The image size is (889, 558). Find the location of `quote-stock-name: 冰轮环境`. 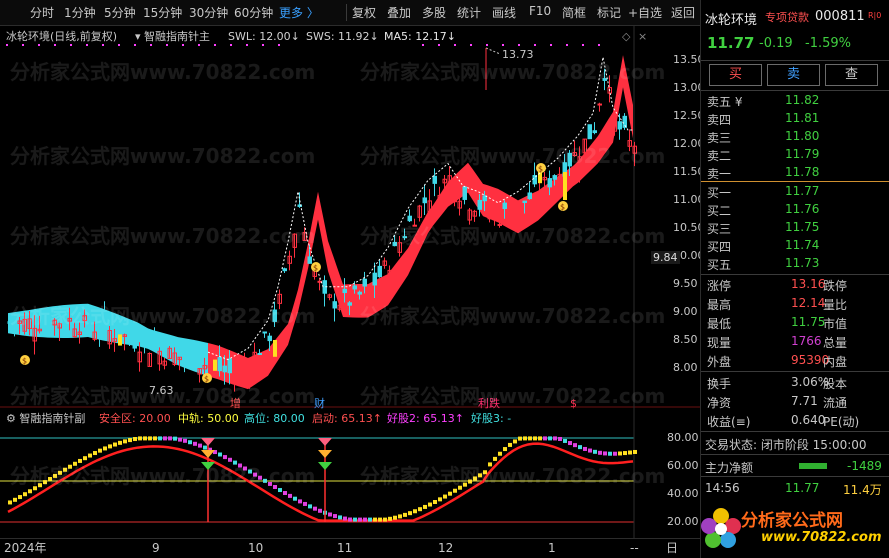

quote-stock-name: 冰轮环境 is located at coordinates (731, 20).